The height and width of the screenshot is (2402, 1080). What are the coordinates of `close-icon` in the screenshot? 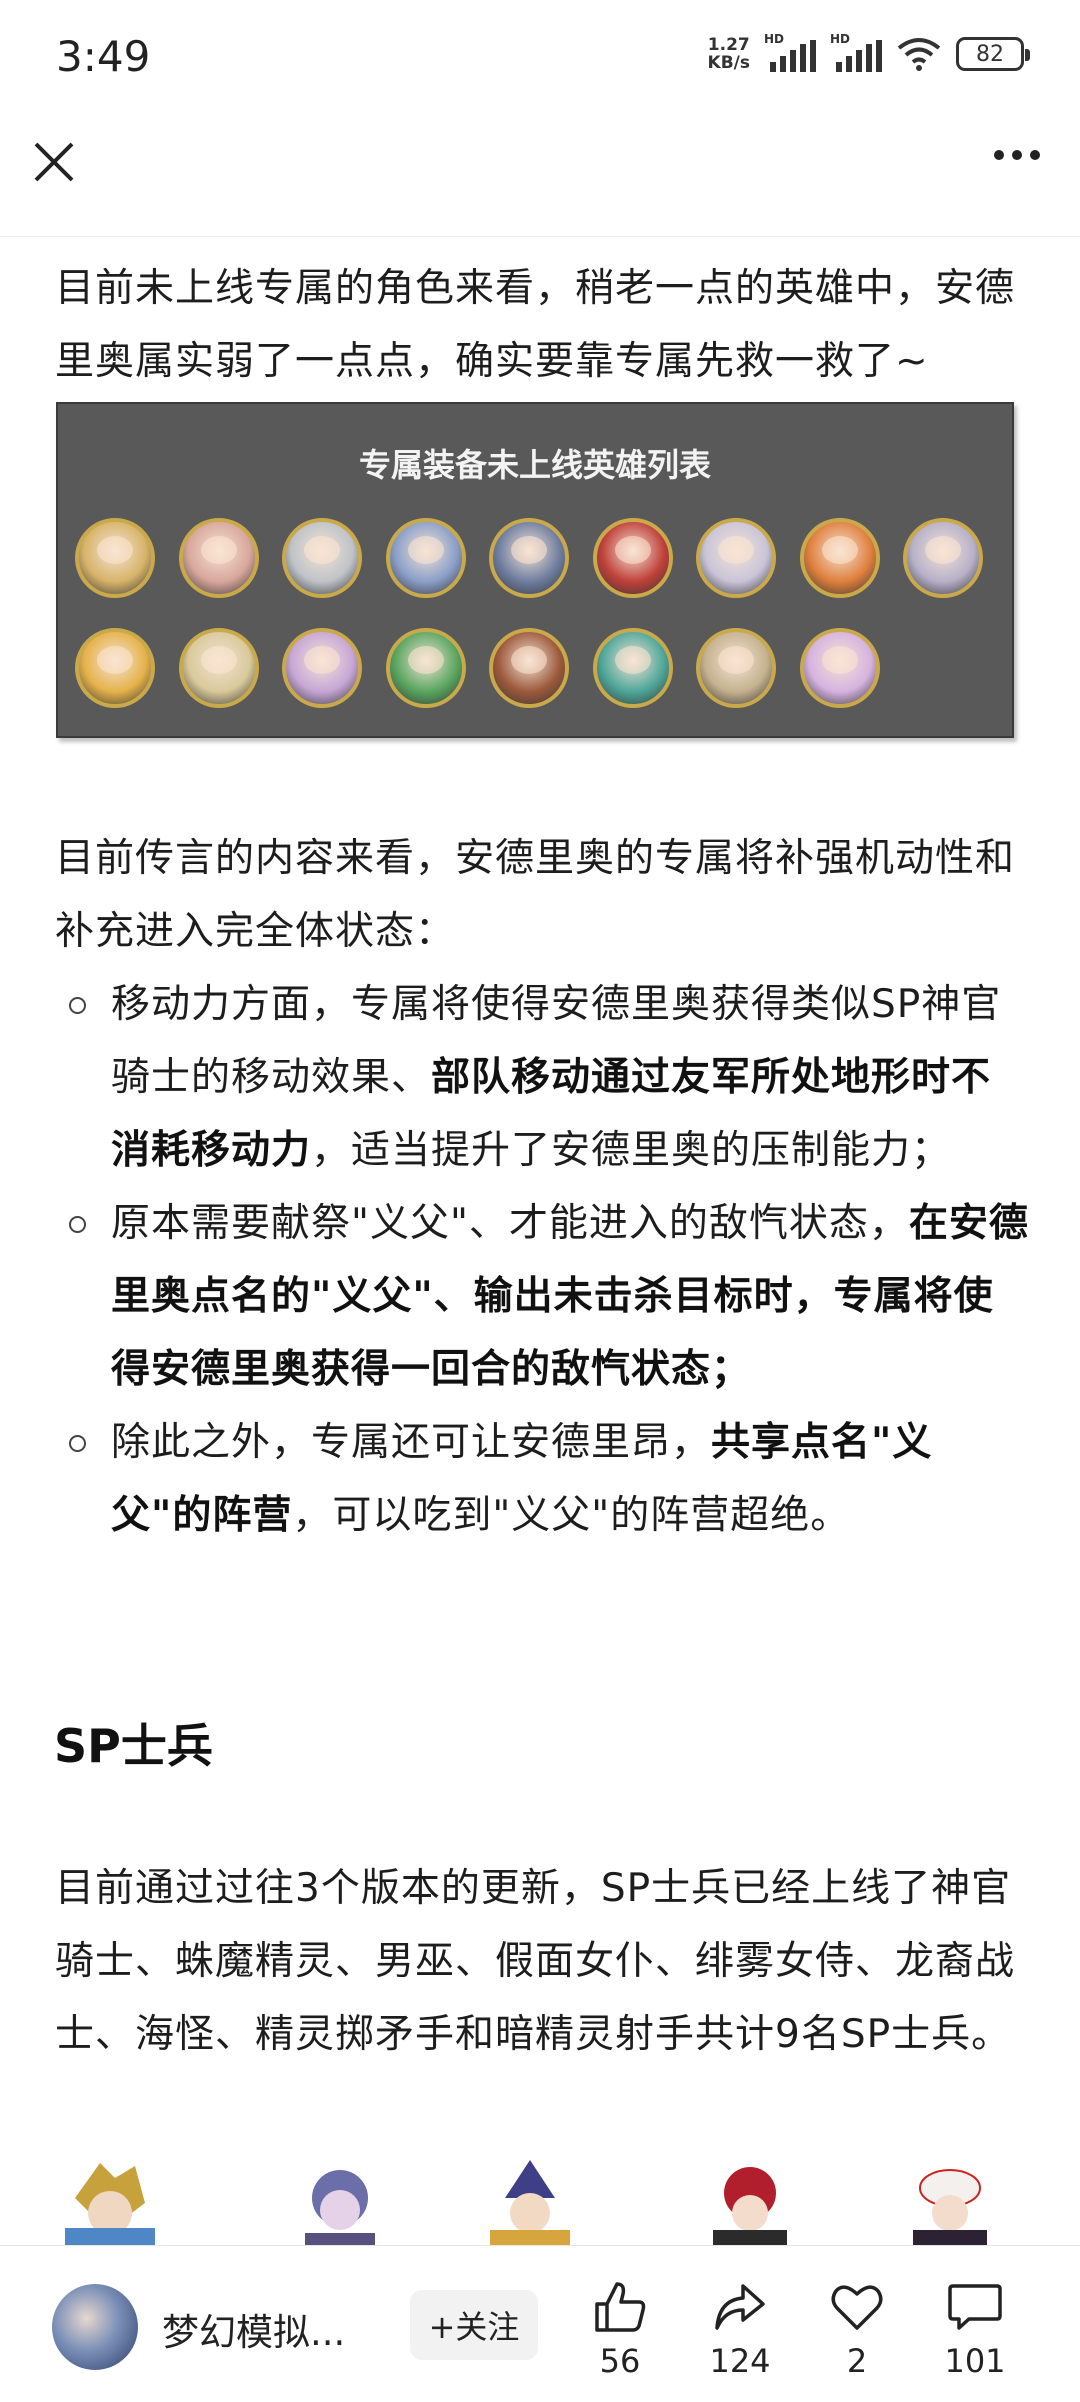 It's located at (54, 162).